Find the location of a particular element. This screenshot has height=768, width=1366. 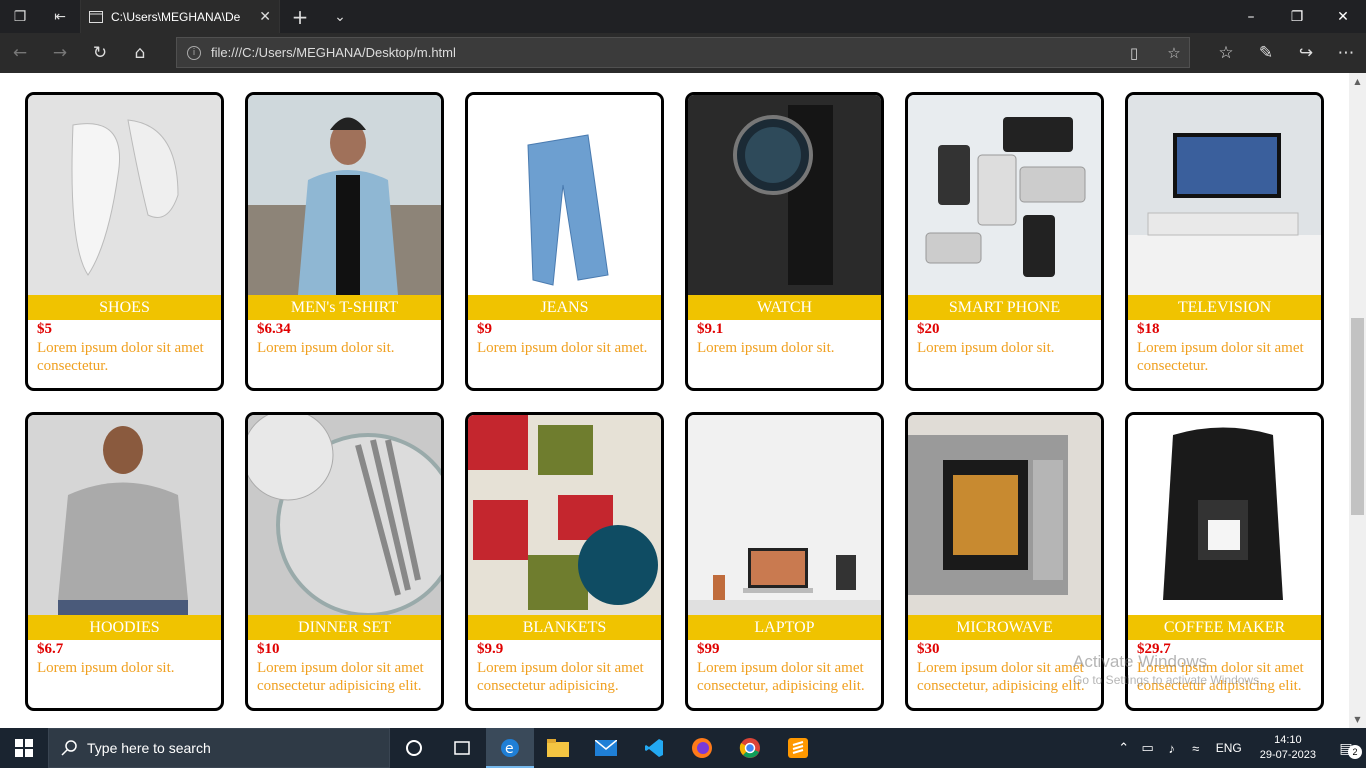

scroll-thumb is located at coordinates (1357, 416).